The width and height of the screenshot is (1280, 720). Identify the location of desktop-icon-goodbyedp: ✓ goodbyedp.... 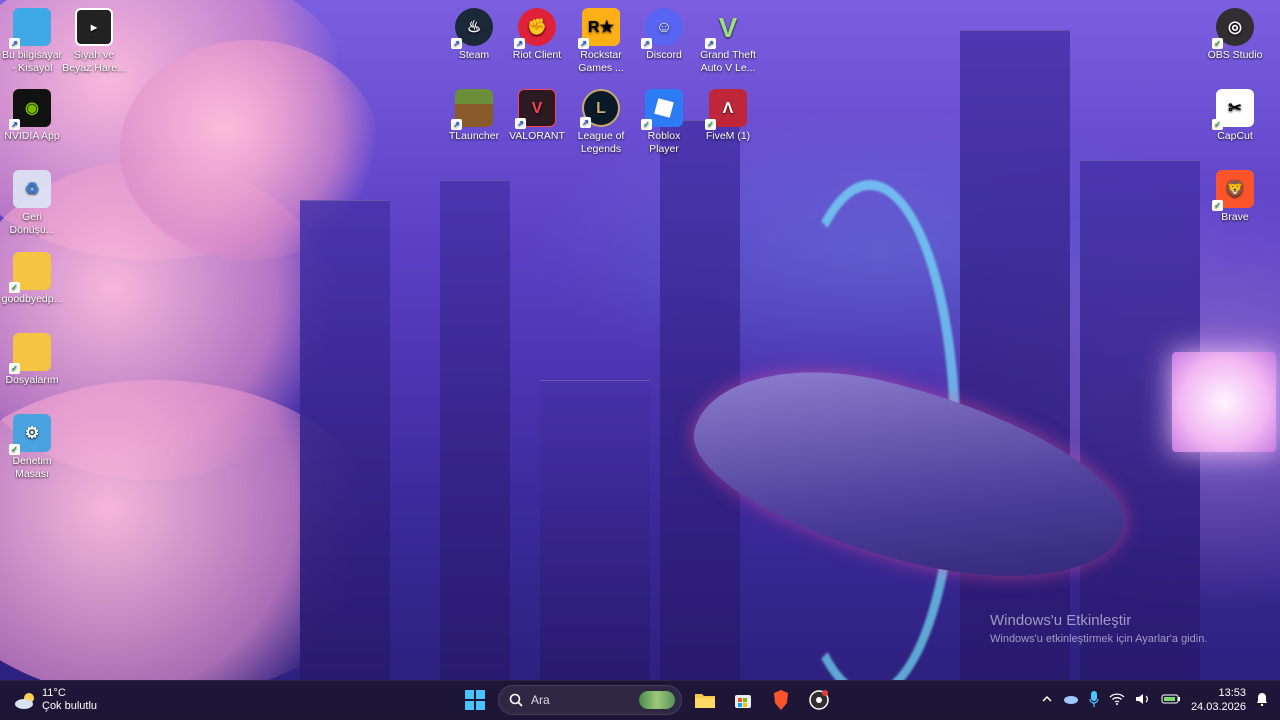
(32, 277).